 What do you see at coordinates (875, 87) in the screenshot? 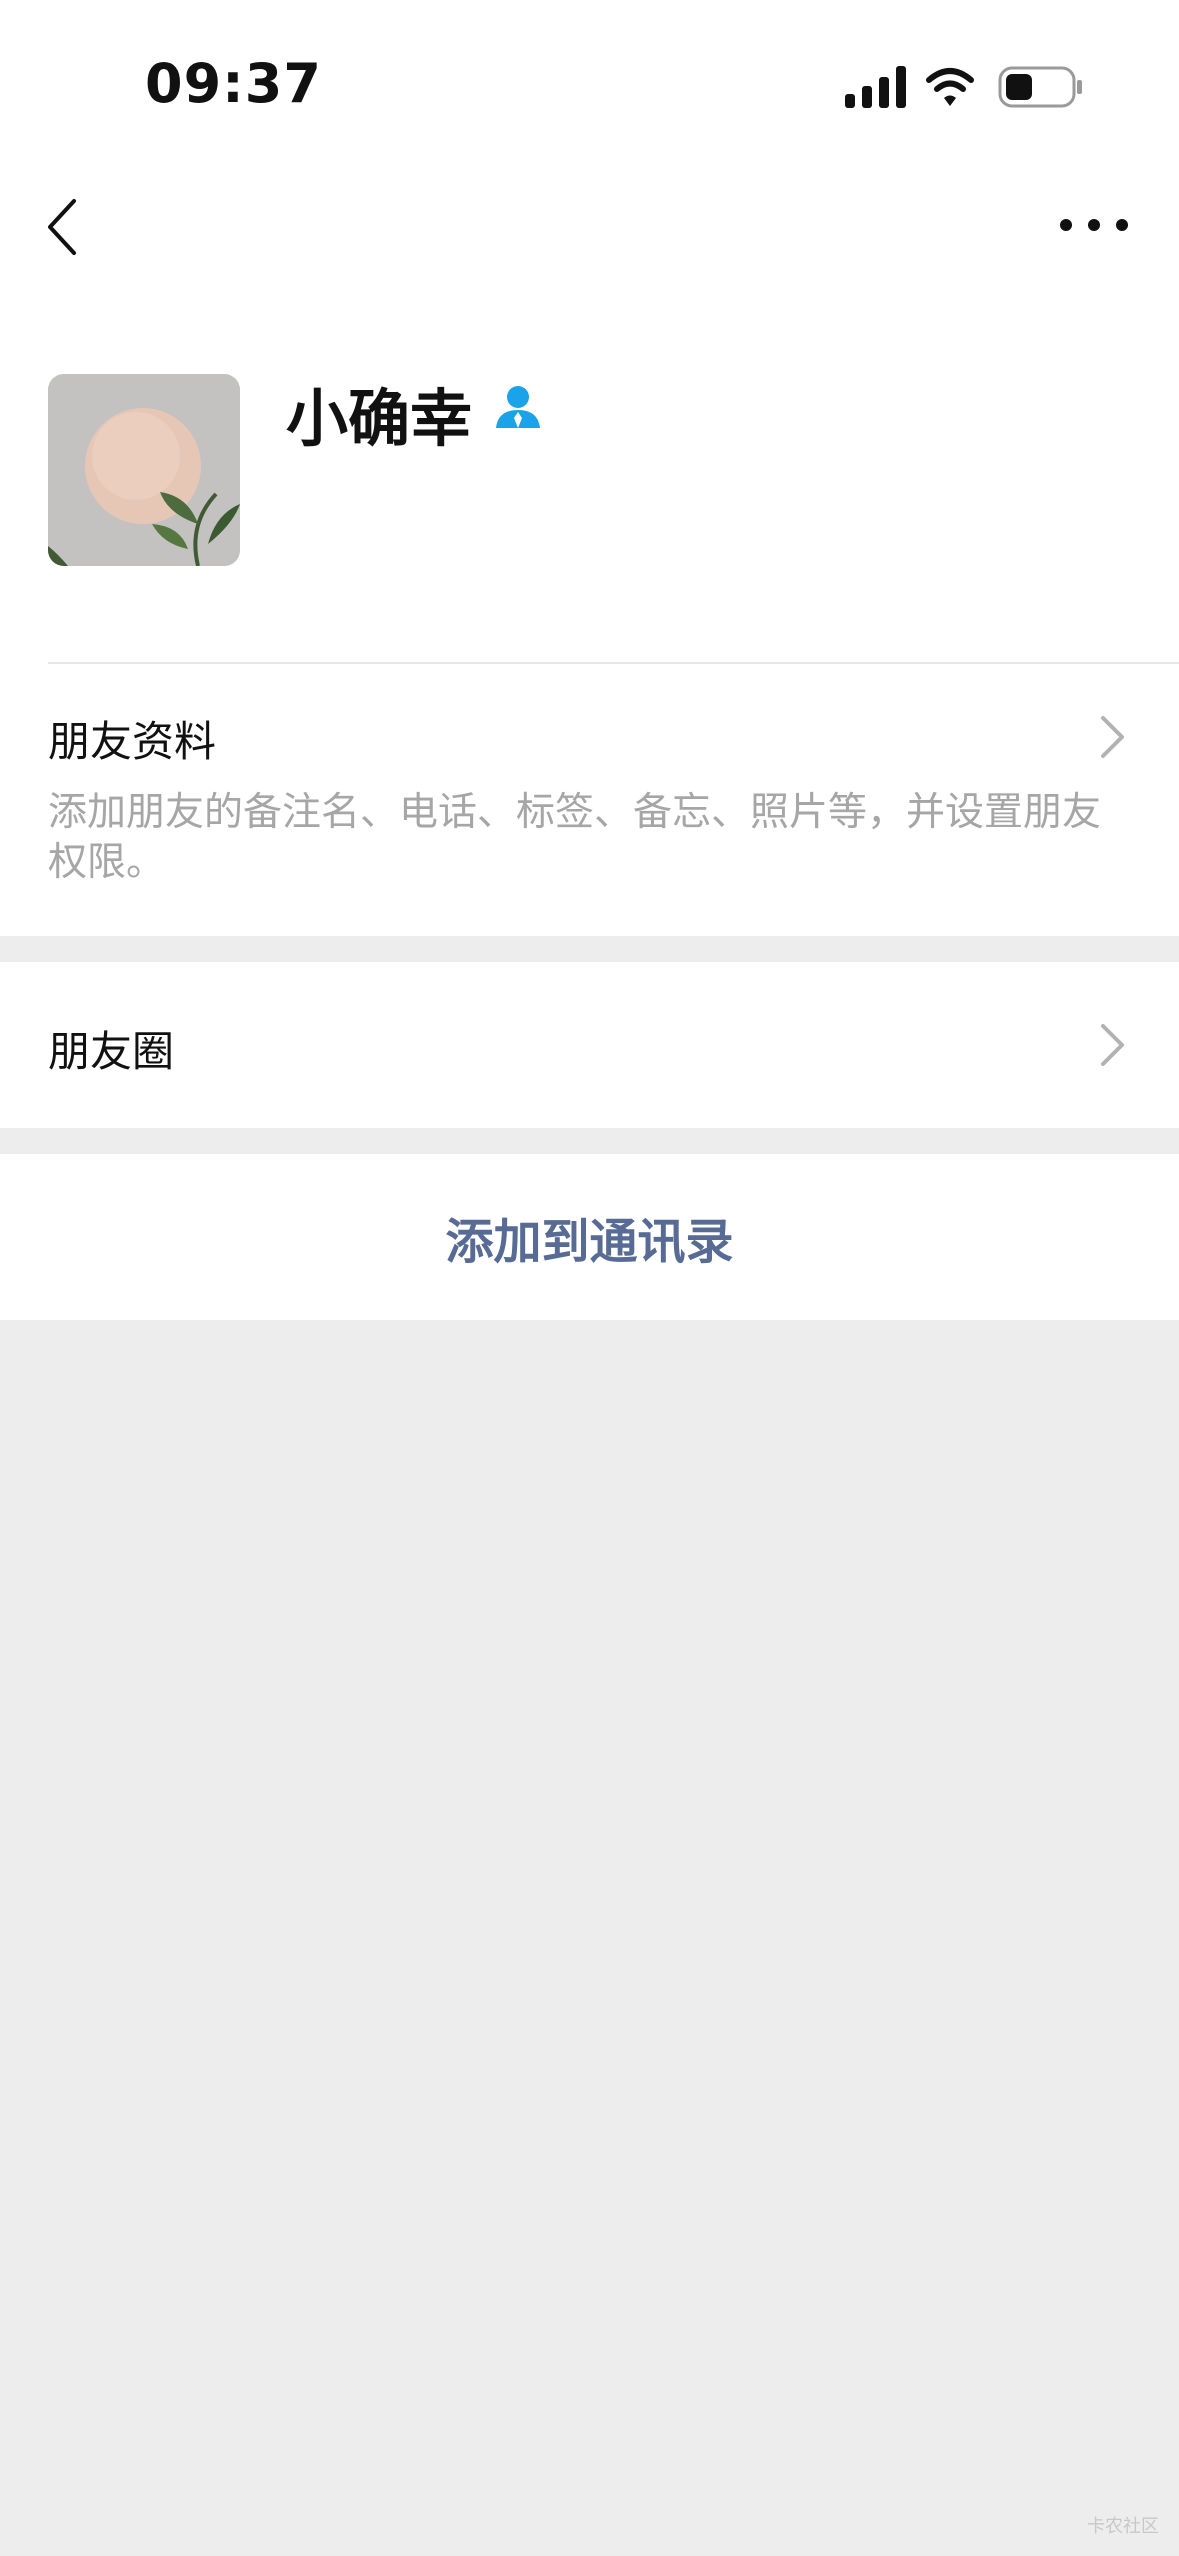
I see `cellular-signal-icon` at bounding box center [875, 87].